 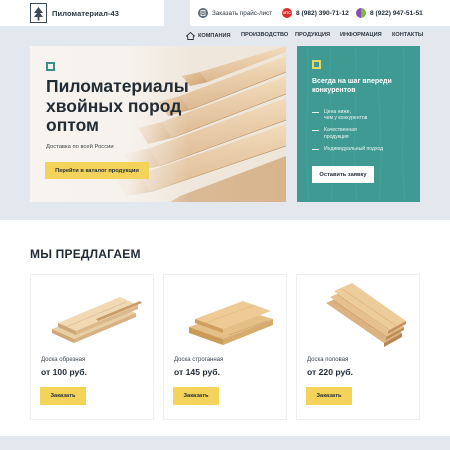 I want to click on panel-title: Всегда на шаг впереди конкурентов, so click(x=352, y=86).